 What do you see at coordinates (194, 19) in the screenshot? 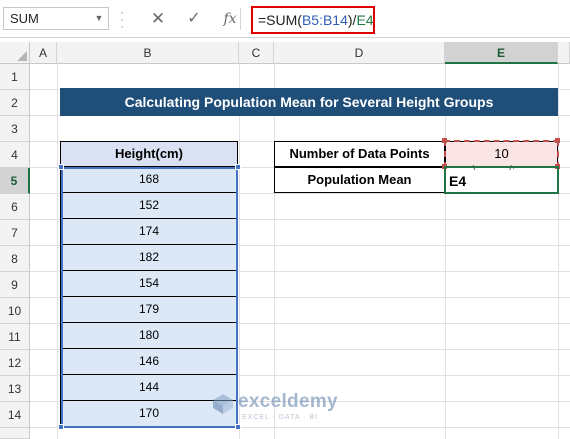
I see `enter-icon: ✓` at bounding box center [194, 19].